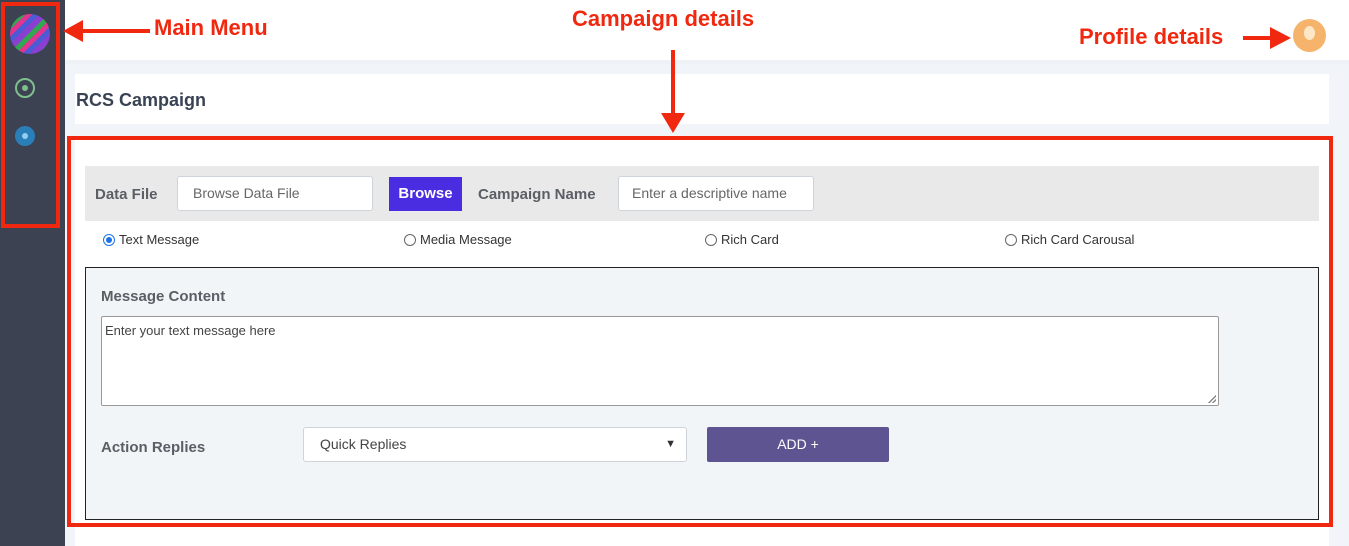 Image resolution: width=1349 pixels, height=546 pixels. I want to click on profile-details-annotation: Profile details, so click(1151, 36).